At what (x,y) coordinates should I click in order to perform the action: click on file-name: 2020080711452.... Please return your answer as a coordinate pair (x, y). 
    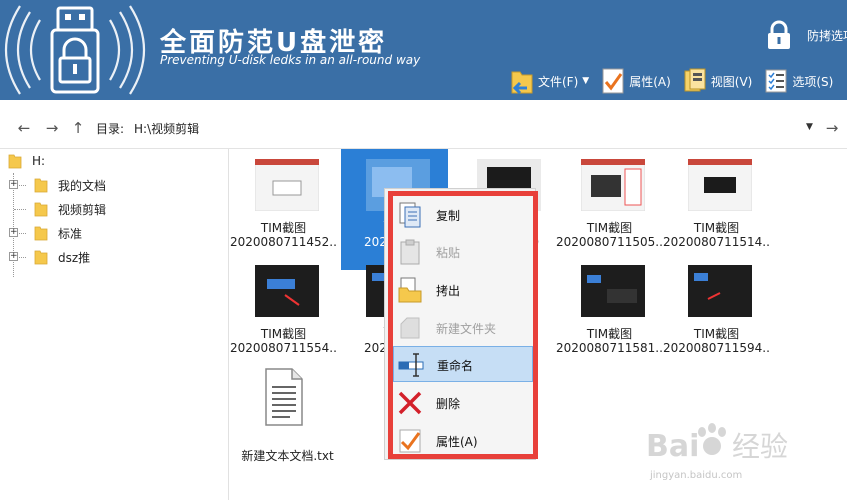
    Looking at the image, I should click on (283, 242).